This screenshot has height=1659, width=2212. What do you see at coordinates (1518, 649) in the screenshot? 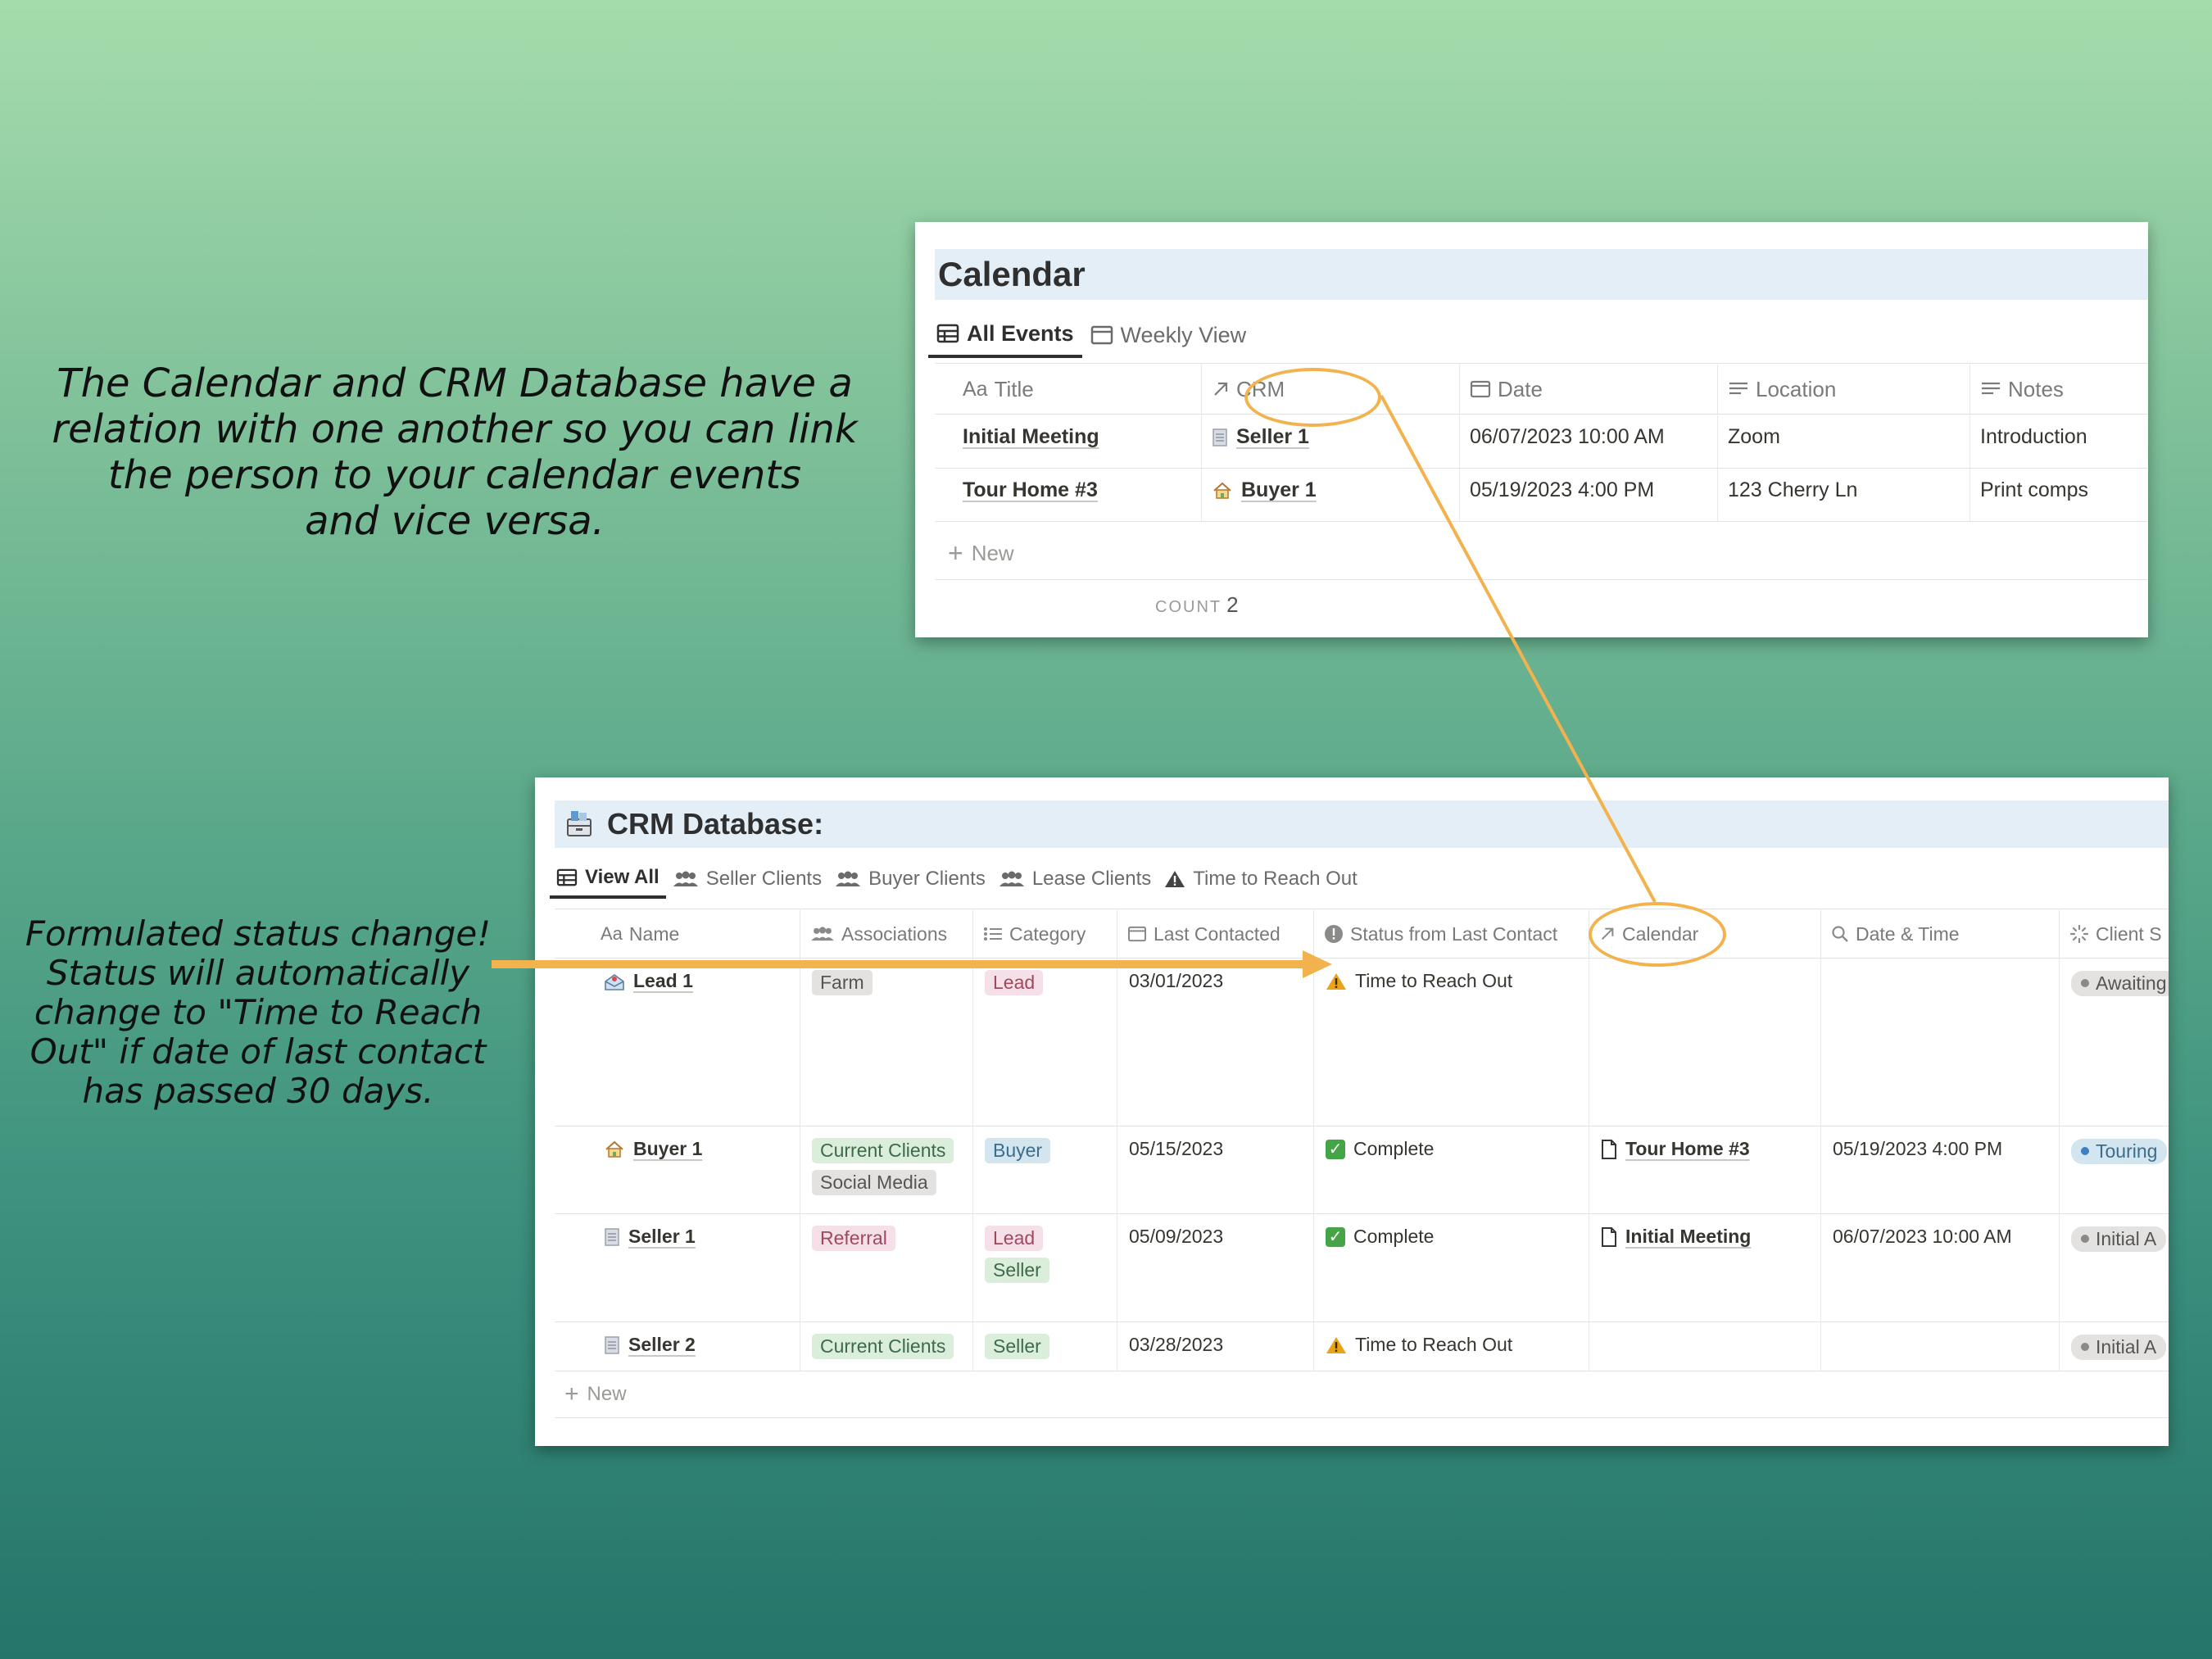
I see `relation-connector-line` at bounding box center [1518, 649].